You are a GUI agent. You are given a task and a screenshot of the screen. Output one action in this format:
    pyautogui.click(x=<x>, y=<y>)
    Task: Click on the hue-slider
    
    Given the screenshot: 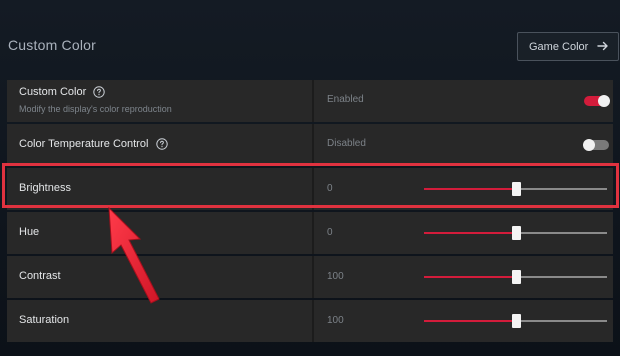 What is the action you would take?
    pyautogui.click(x=515, y=233)
    